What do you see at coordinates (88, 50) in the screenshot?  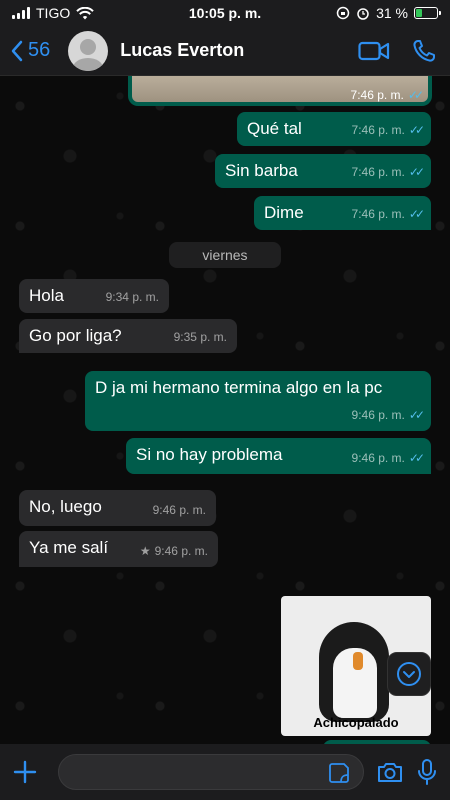 I see `avatar` at bounding box center [88, 50].